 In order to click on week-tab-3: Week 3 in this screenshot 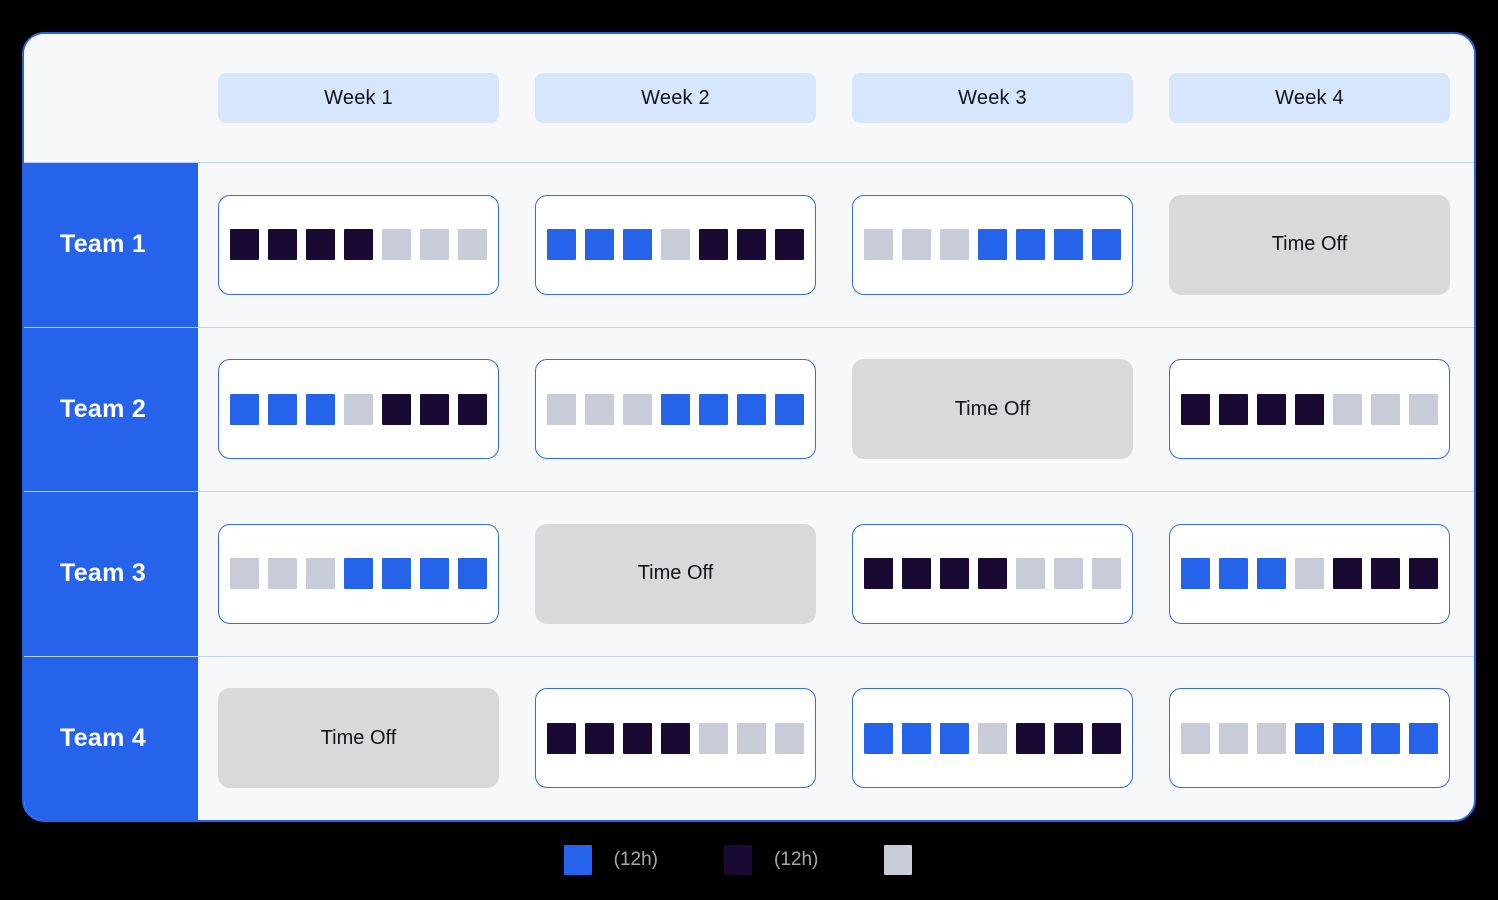, I will do `click(992, 98)`.